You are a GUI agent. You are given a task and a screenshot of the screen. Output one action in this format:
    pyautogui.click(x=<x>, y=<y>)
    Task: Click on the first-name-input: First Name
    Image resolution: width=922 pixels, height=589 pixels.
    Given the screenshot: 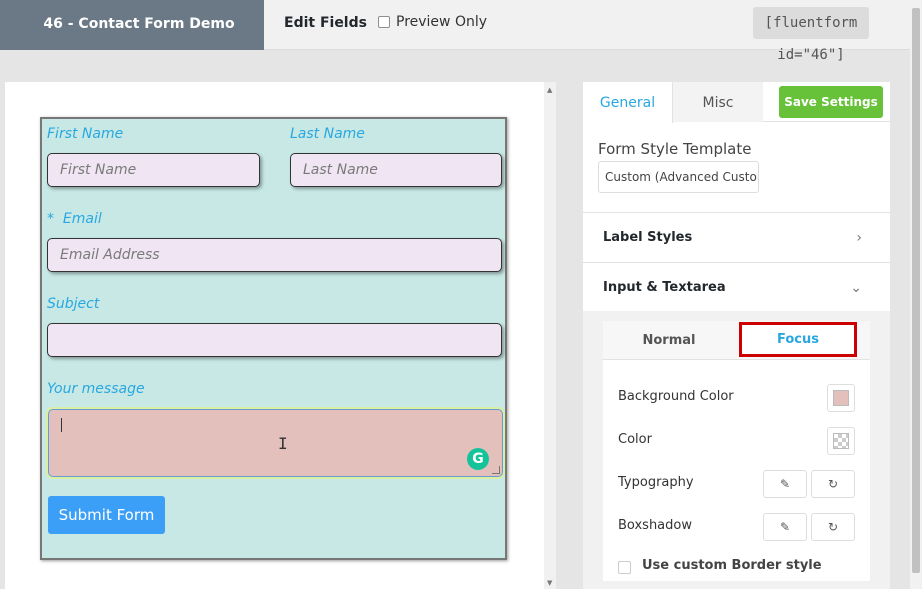 What is the action you would take?
    pyautogui.click(x=153, y=170)
    